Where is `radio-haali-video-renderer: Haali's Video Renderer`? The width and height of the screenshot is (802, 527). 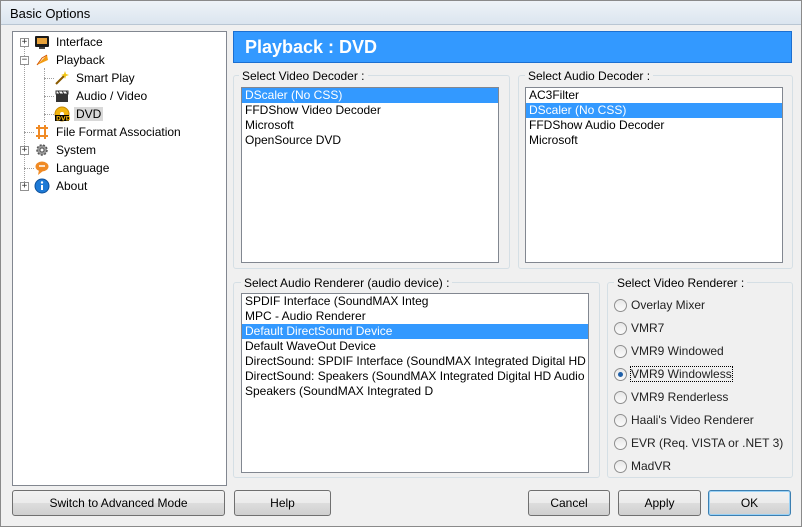
radio-haali-video-renderer: Haali's Video Renderer is located at coordinates (684, 420).